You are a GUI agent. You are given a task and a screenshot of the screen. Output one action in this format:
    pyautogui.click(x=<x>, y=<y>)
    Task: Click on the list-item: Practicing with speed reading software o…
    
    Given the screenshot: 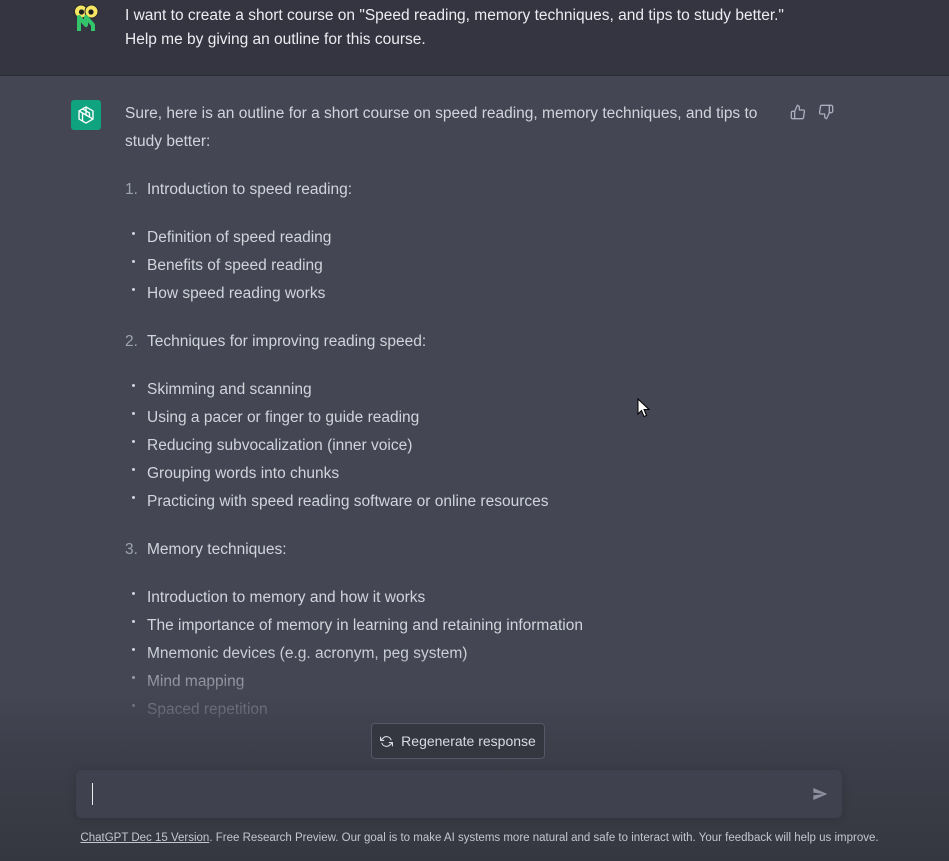 What is the action you would take?
    pyautogui.click(x=452, y=502)
    